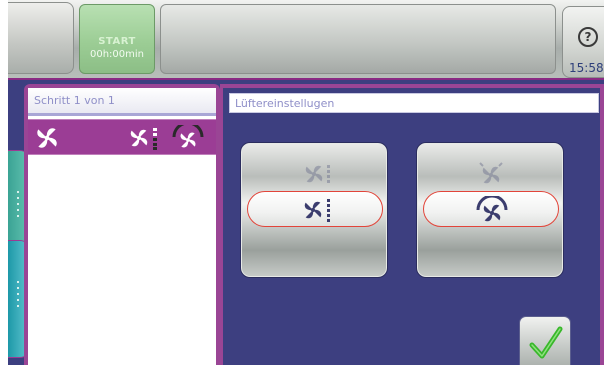 The height and width of the screenshot is (365, 604). I want to click on clock: 15:58, so click(586, 68).